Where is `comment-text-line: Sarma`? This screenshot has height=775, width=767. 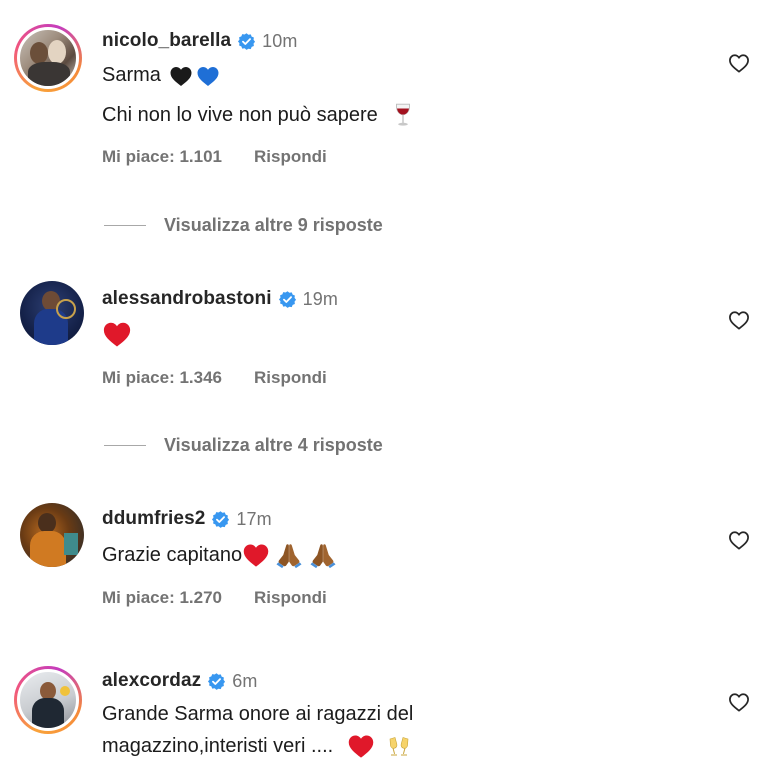 comment-text-line: Sarma is located at coordinates (161, 75).